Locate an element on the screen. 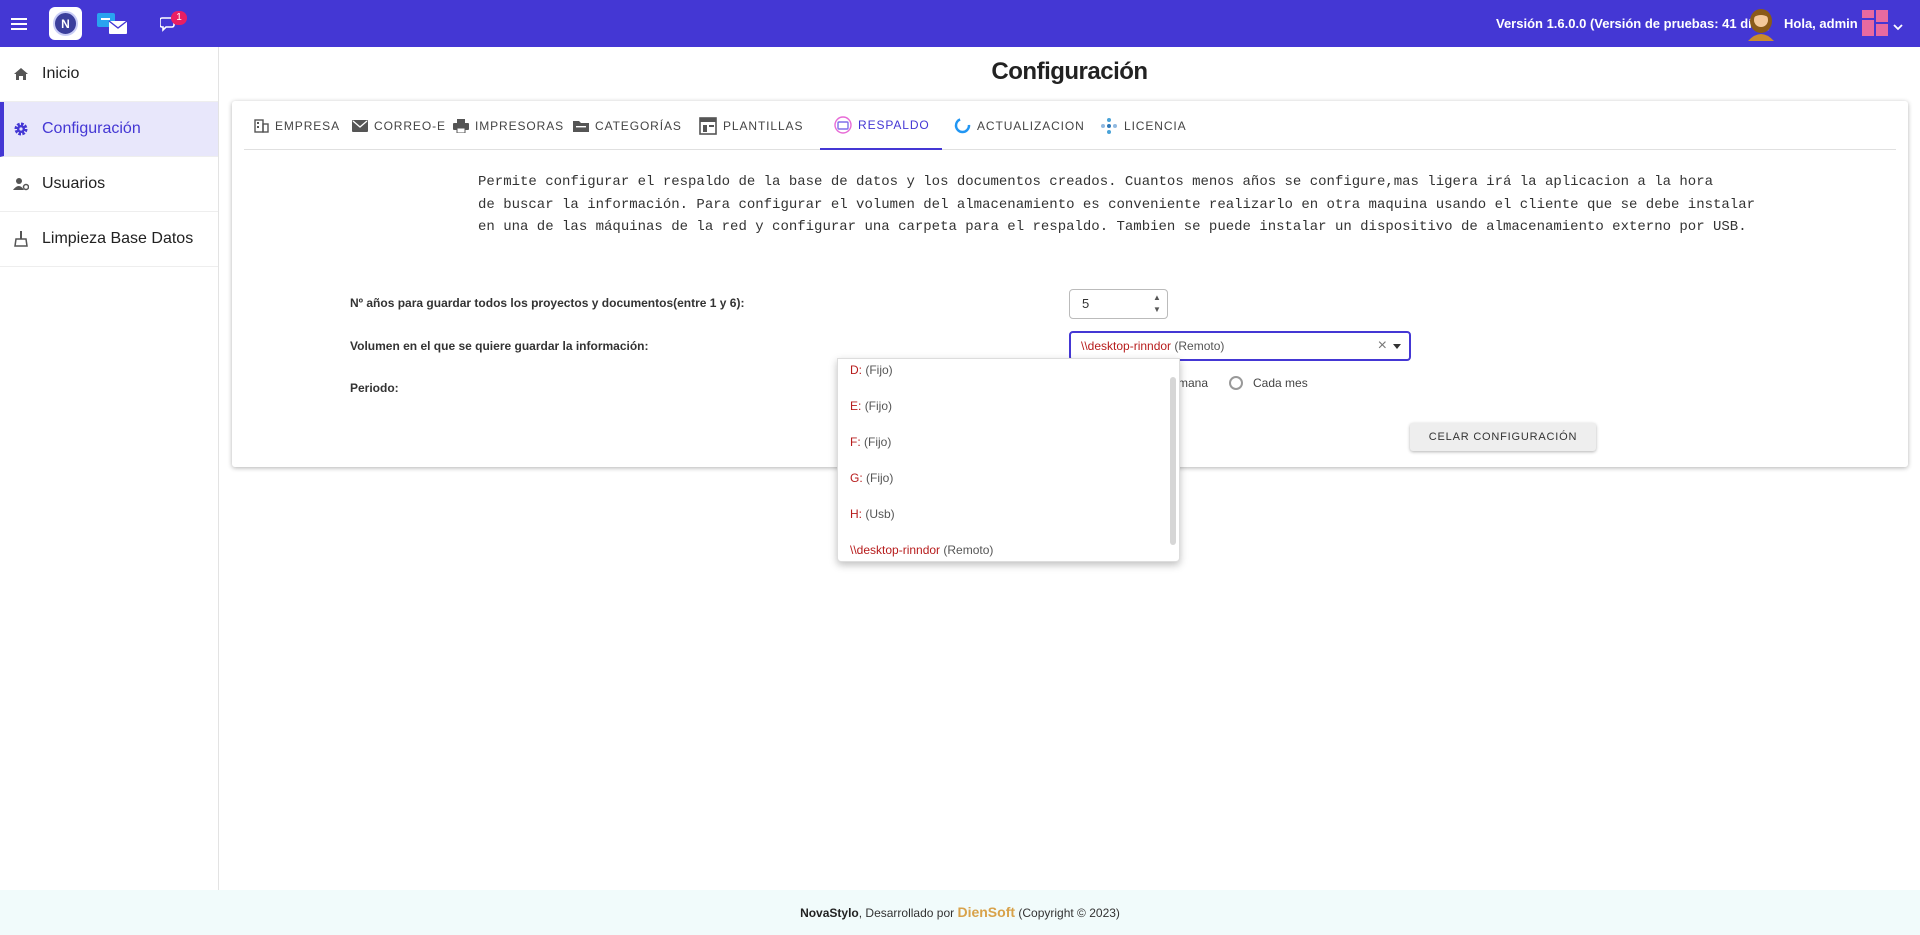 Image resolution: width=1920 pixels, height=935 pixels. cancel-label: CELAR CONFIGURACIÓN is located at coordinates (1503, 437).